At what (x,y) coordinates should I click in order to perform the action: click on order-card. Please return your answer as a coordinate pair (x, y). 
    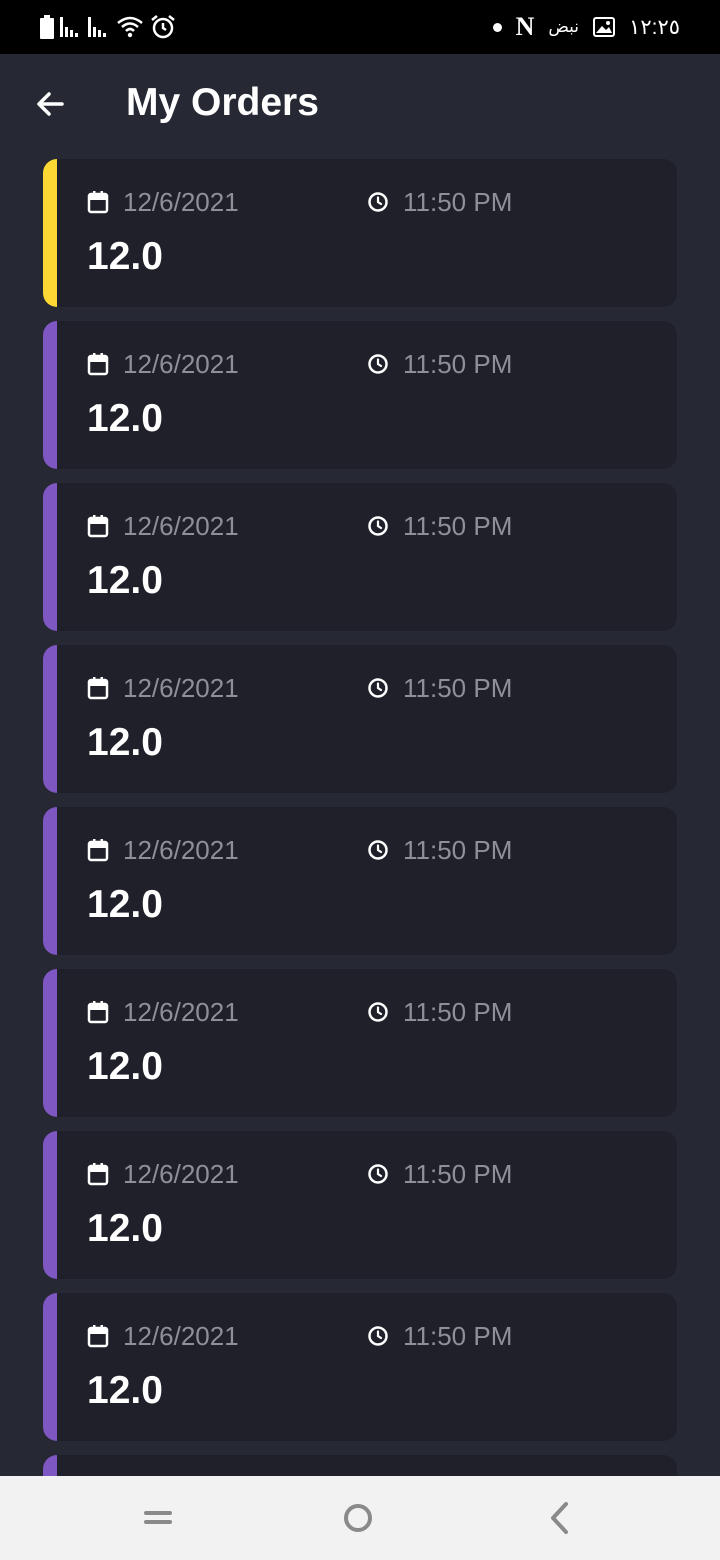
    Looking at the image, I should click on (360, 1465).